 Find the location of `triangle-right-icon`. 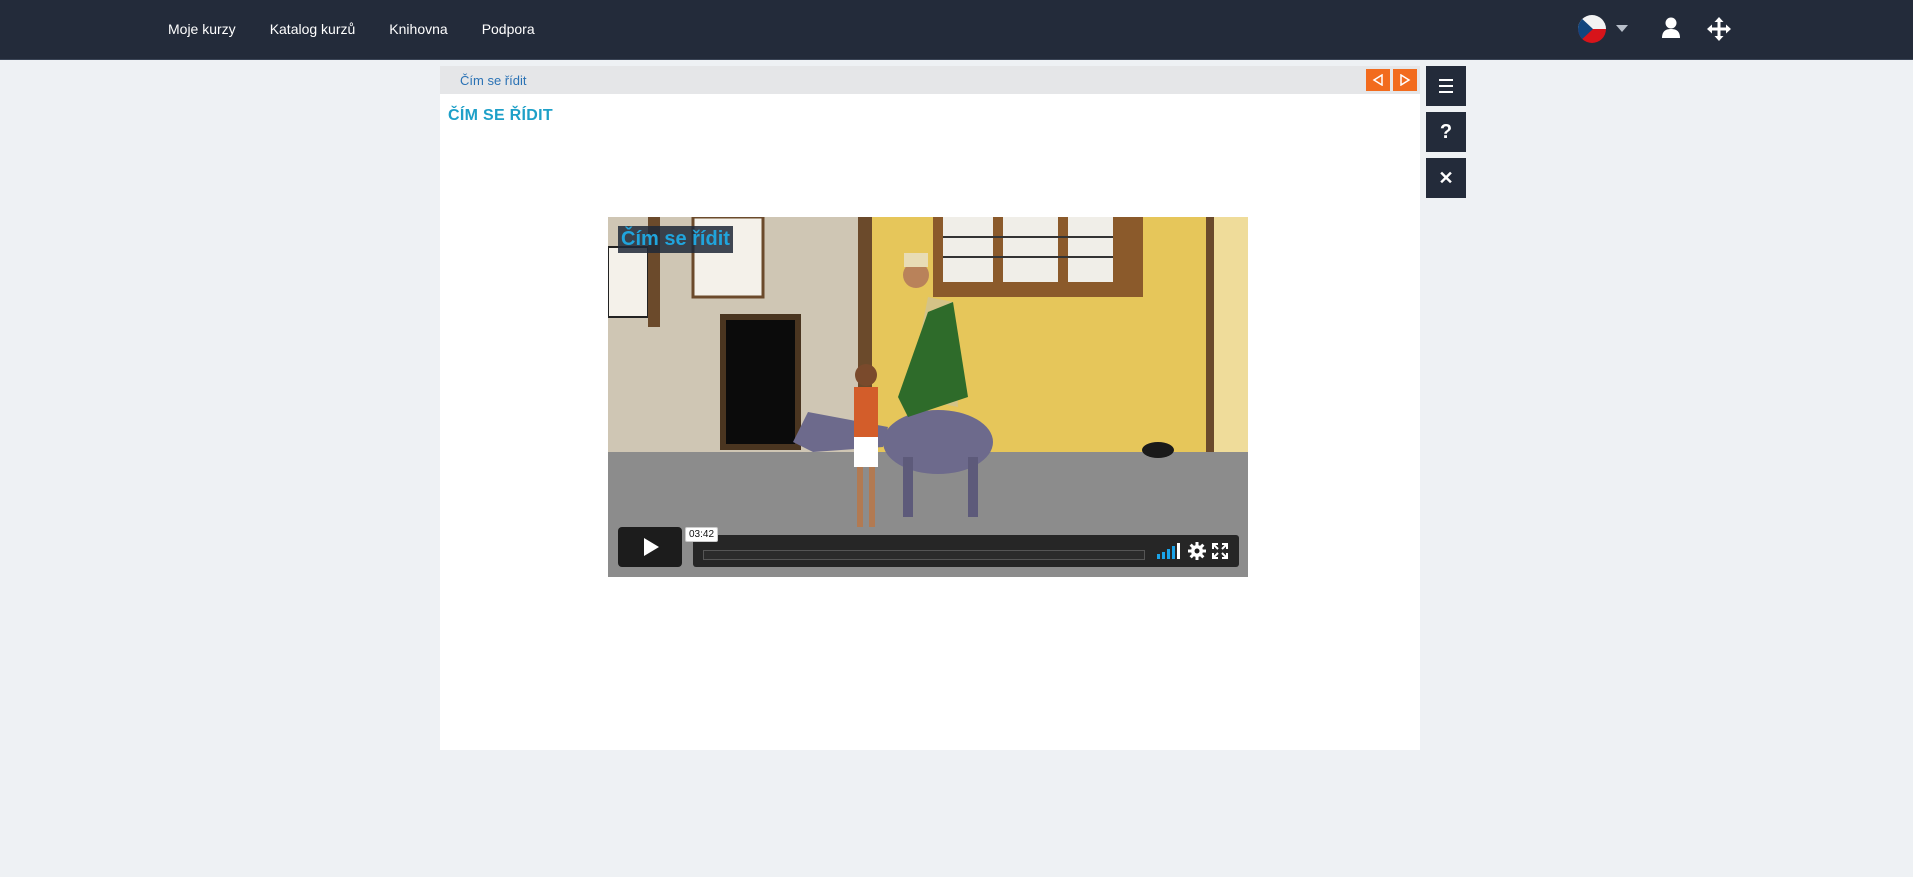

triangle-right-icon is located at coordinates (1405, 80).